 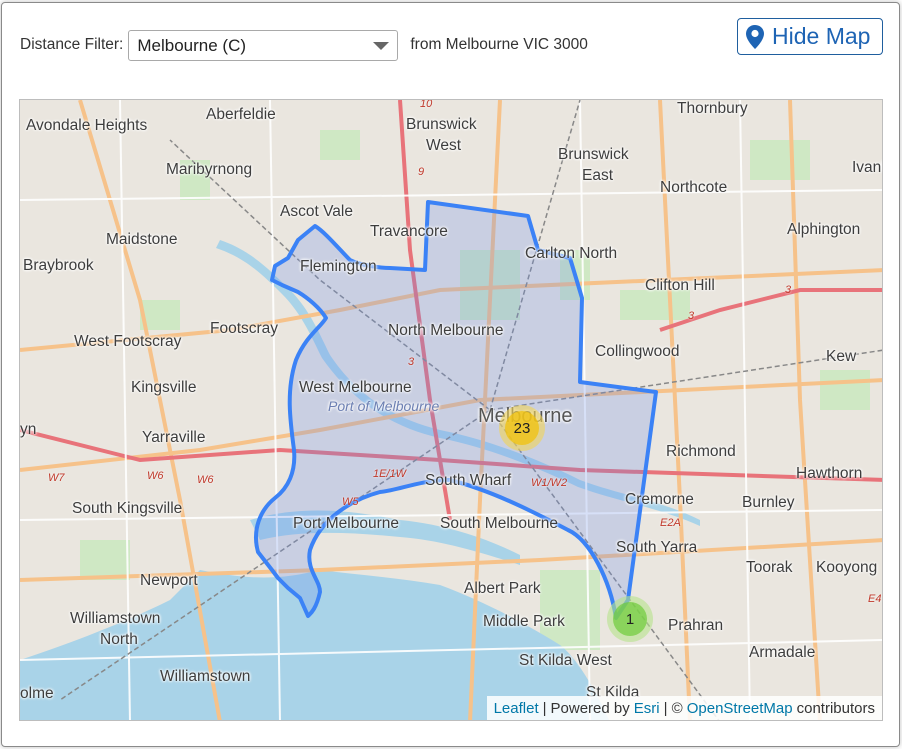 What do you see at coordinates (769, 567) in the screenshot?
I see `place-label: Toorak` at bounding box center [769, 567].